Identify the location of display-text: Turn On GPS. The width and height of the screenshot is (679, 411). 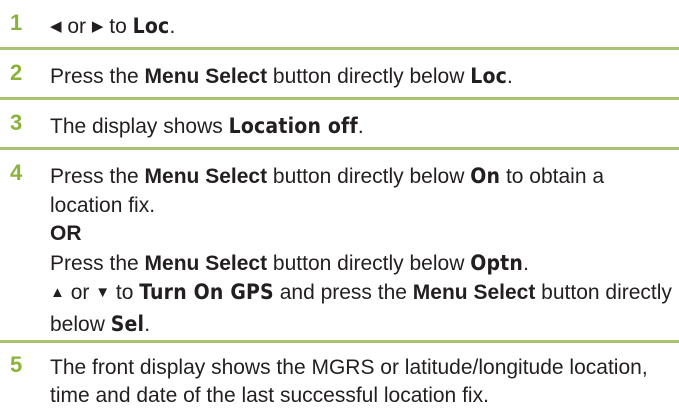
(206, 292).